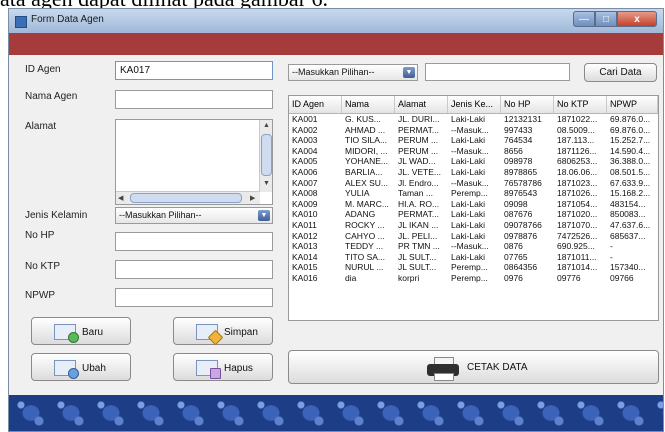  Describe the element at coordinates (516, 256) in the screenshot. I see `table-cell: 07765` at that location.